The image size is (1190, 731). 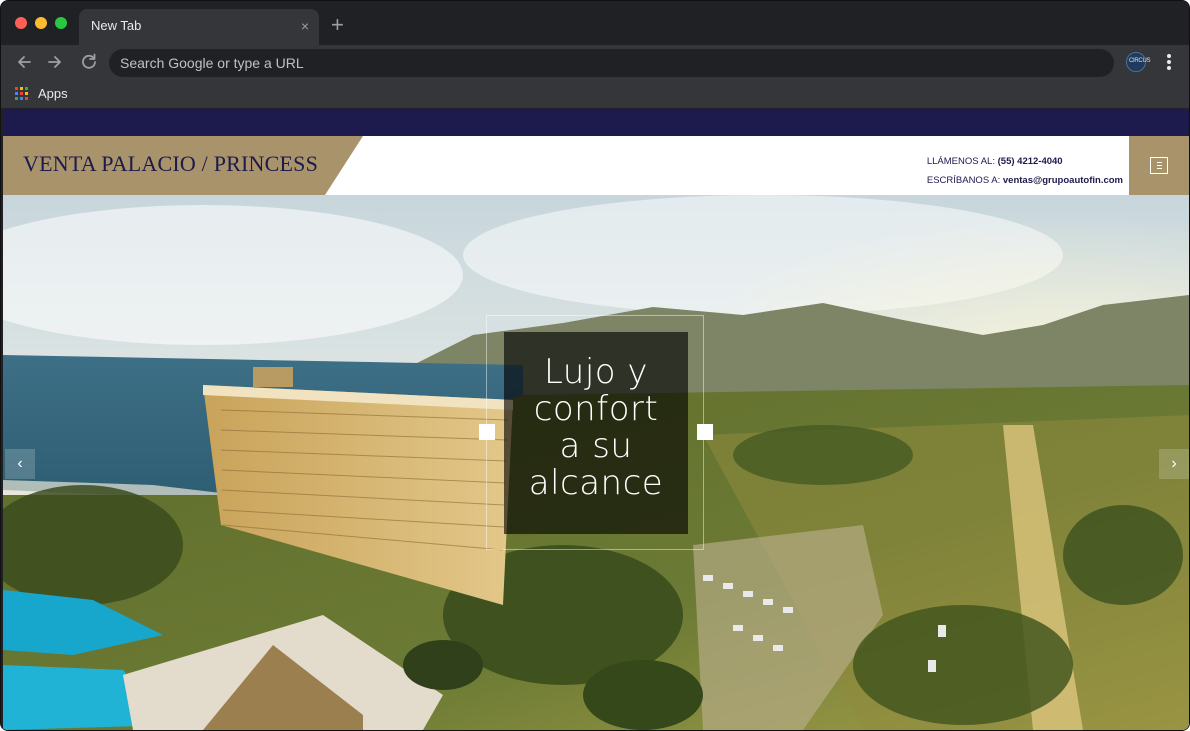 I want to click on site-menu-button, so click(x=1159, y=165).